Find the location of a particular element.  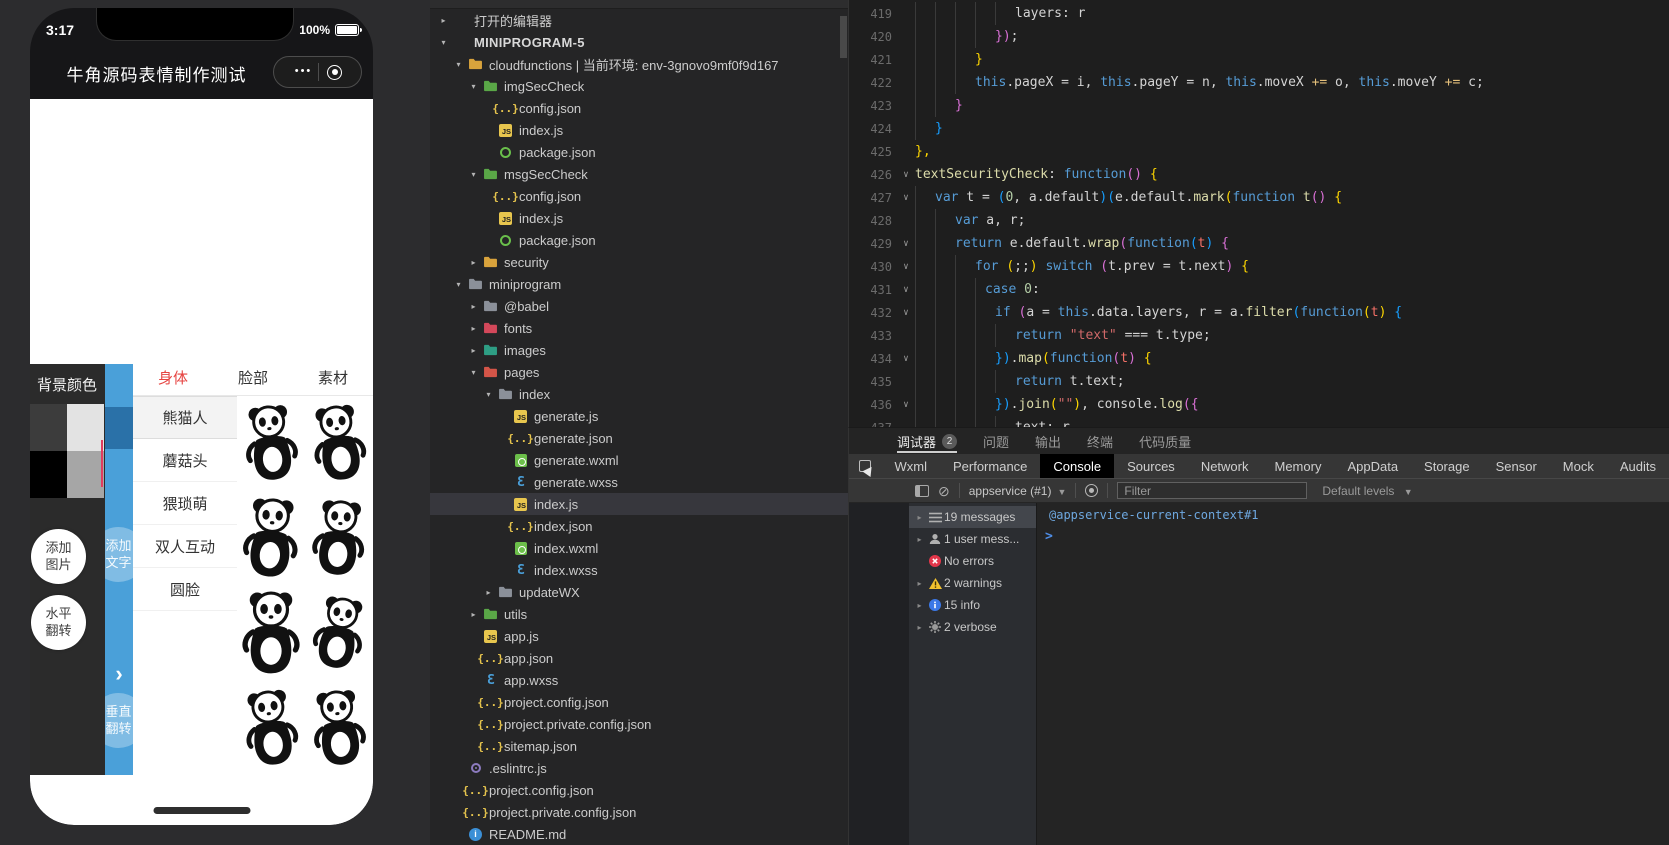

tree-item-.eslintrc.js: .eslintrc.js is located at coordinates (639, 768).